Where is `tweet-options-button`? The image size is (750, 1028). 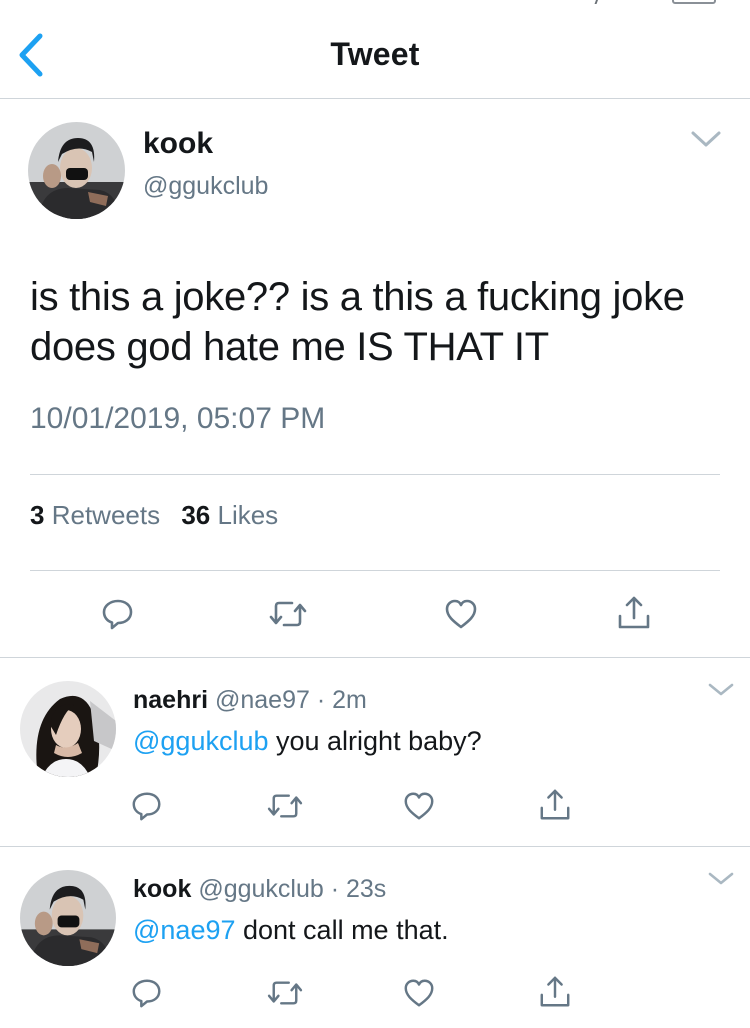
tweet-options-button is located at coordinates (706, 139).